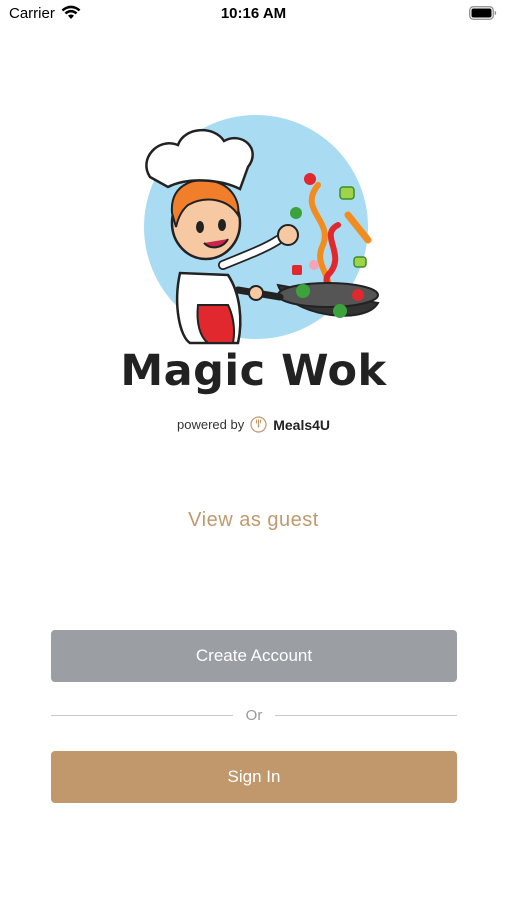 The image size is (507, 900). I want to click on battery-icon, so click(483, 13).